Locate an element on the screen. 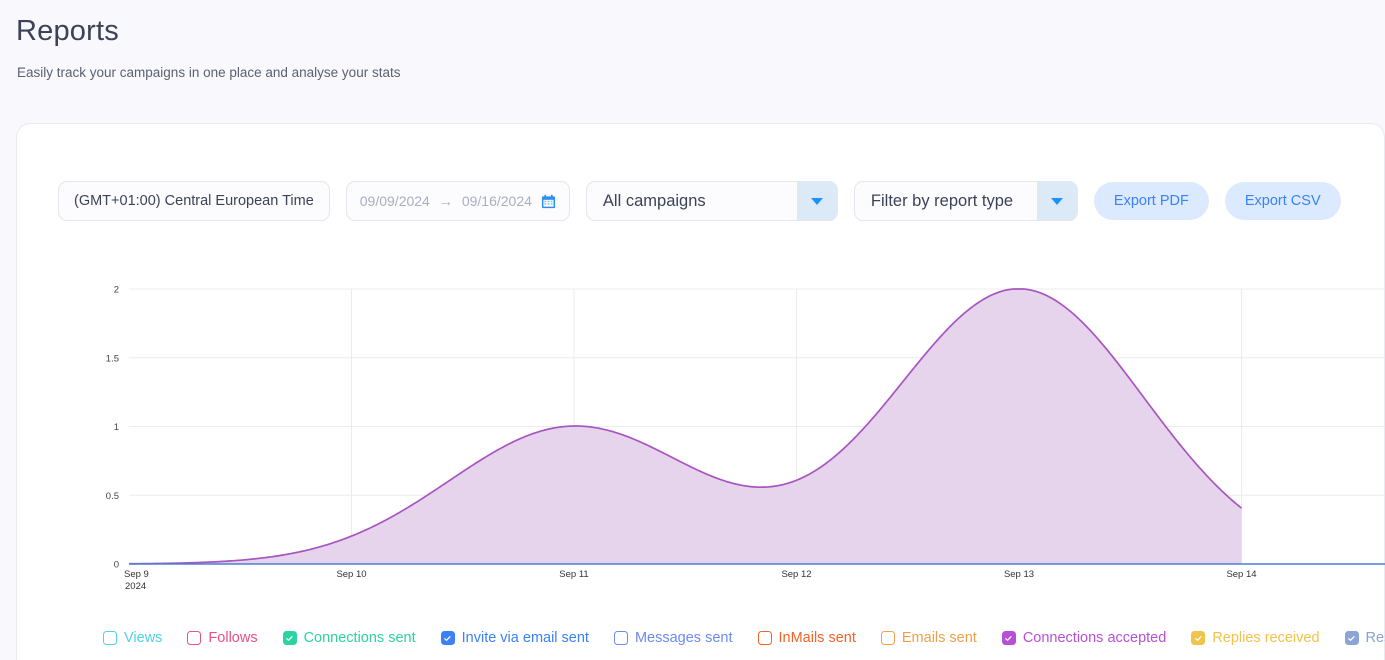  legend-item-label: Connections accepted is located at coordinates (1094, 638).